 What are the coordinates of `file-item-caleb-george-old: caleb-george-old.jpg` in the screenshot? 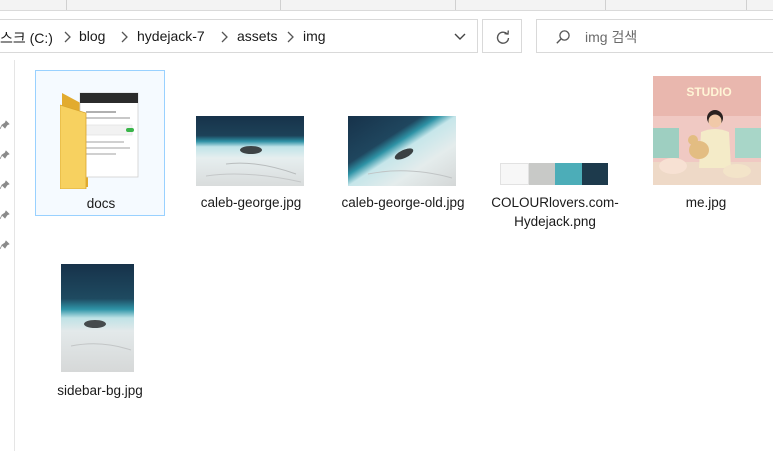 It's located at (403, 143).